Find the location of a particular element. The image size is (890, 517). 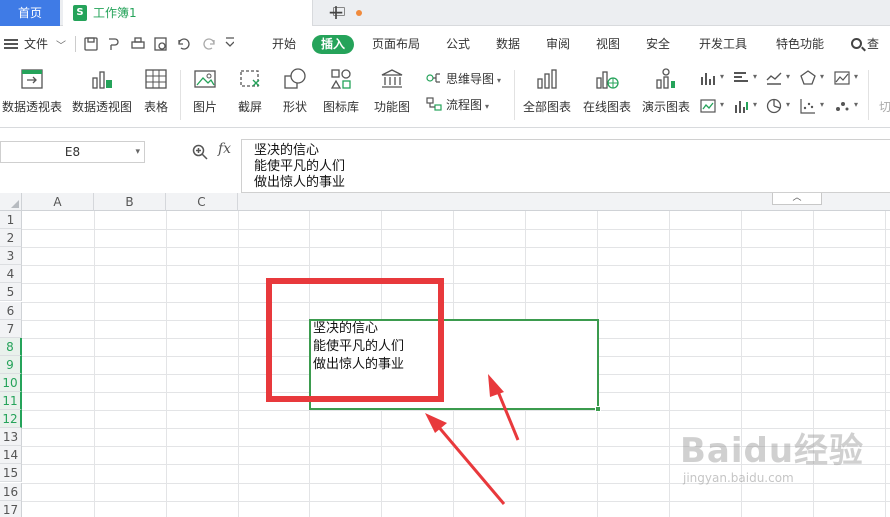

stock-chart-button: ▾ is located at coordinates (751, 106).